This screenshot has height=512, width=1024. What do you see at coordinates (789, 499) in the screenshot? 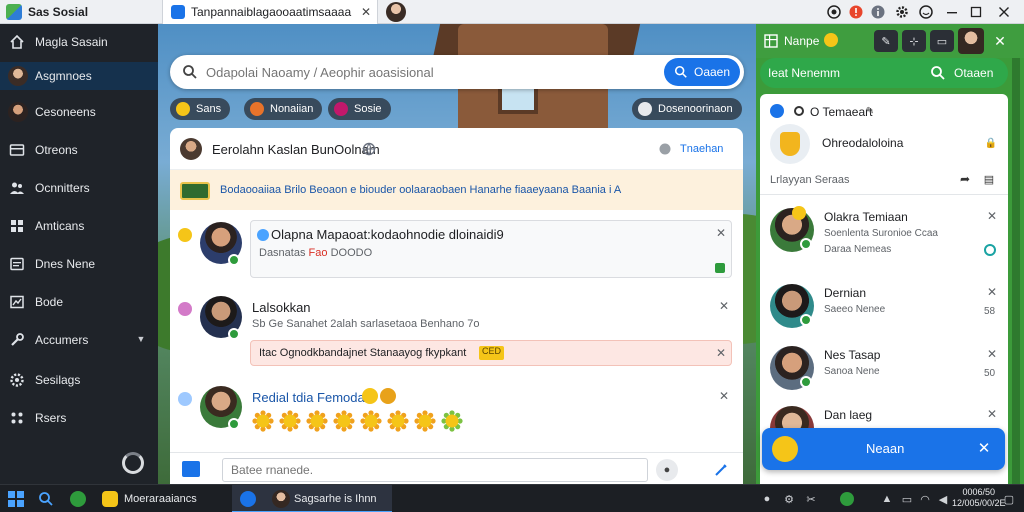
I see `settings-icon: ⚙` at bounding box center [789, 499].